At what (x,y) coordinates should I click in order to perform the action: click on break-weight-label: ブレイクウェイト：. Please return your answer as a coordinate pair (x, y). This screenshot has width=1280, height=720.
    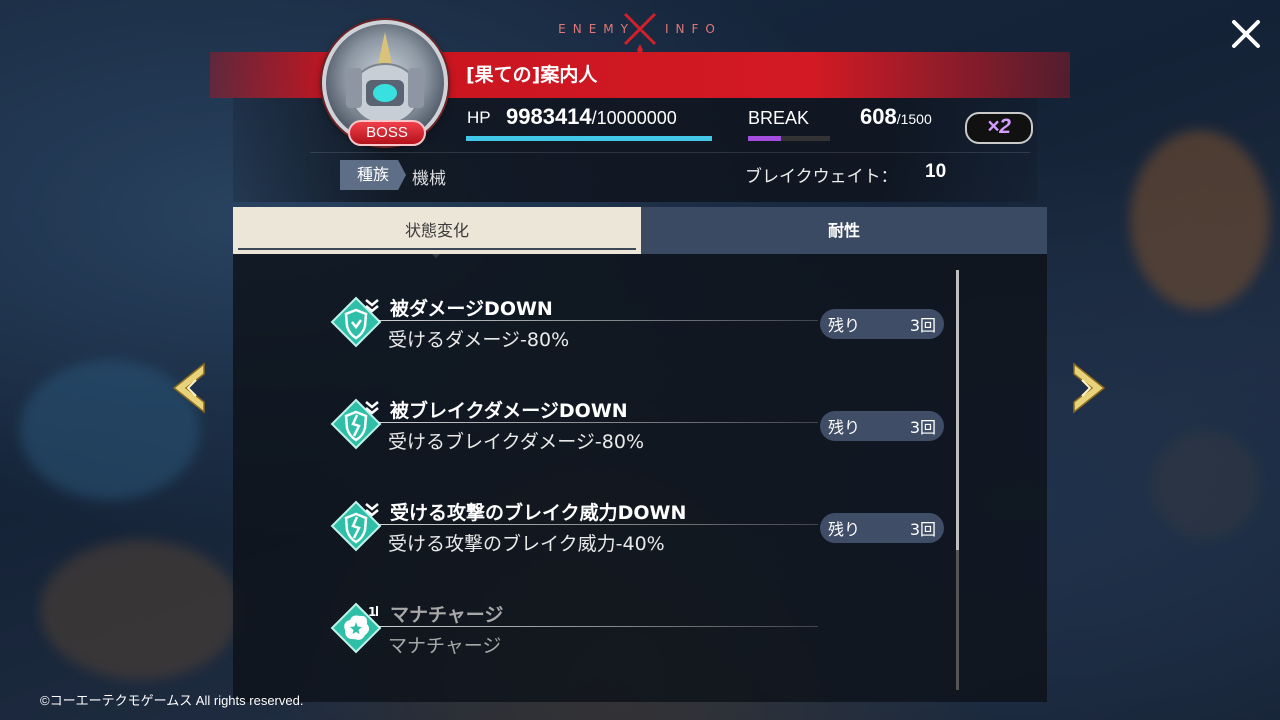
    Looking at the image, I should click on (821, 177).